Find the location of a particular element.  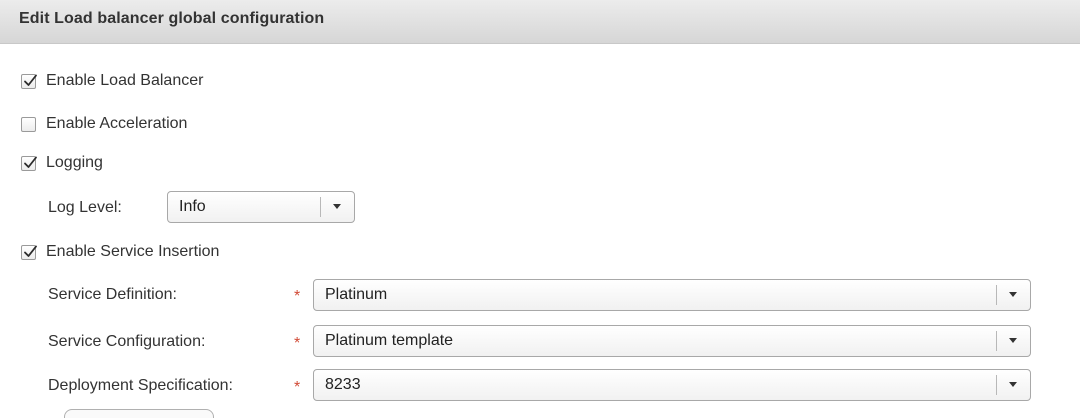

deployment-specification-dropdown-button is located at coordinates (1013, 385).